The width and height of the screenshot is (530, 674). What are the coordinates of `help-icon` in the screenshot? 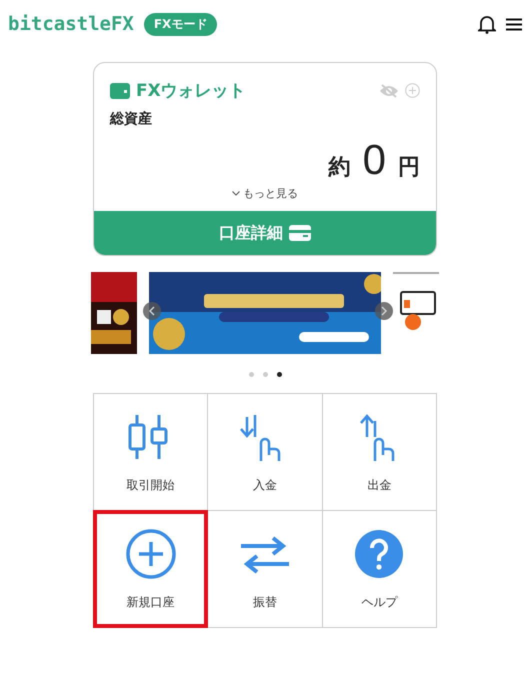 It's located at (379, 554).